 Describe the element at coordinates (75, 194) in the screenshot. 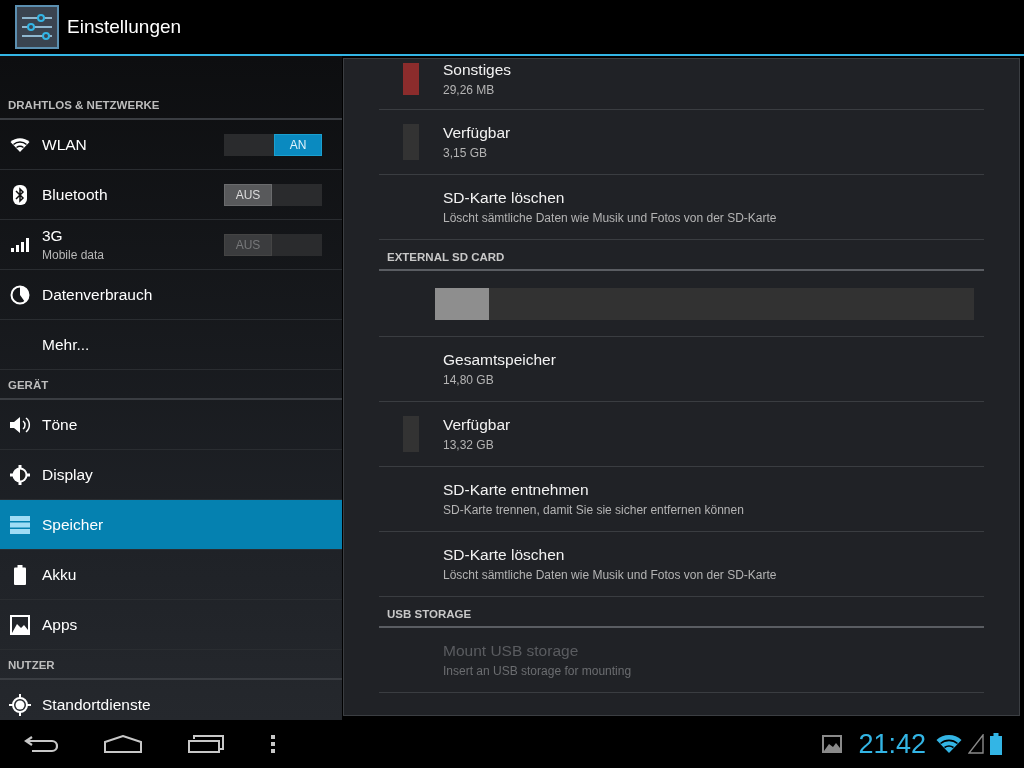

I see `item-label: Bluetooth` at that location.